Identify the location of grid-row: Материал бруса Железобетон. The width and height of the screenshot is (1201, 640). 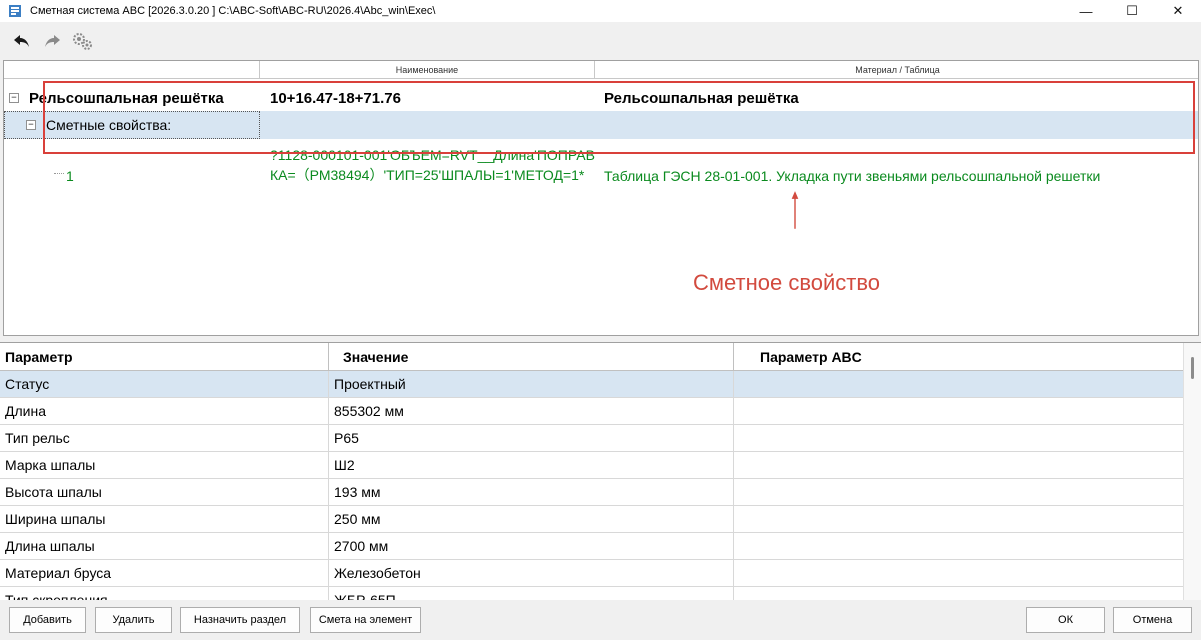
(591, 573).